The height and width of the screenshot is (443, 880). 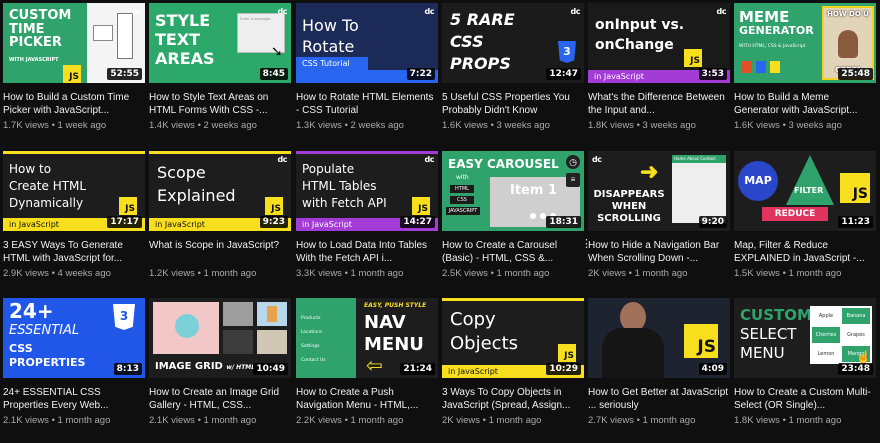 I want to click on video-title: What is Scope in JavaScript?, so click(x=220, y=252).